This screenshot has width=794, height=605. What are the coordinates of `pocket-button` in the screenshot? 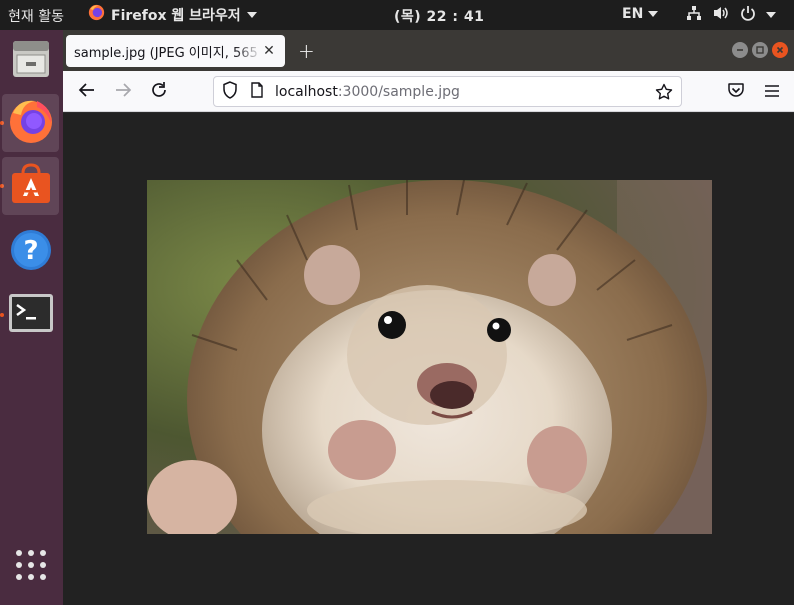 It's located at (736, 92).